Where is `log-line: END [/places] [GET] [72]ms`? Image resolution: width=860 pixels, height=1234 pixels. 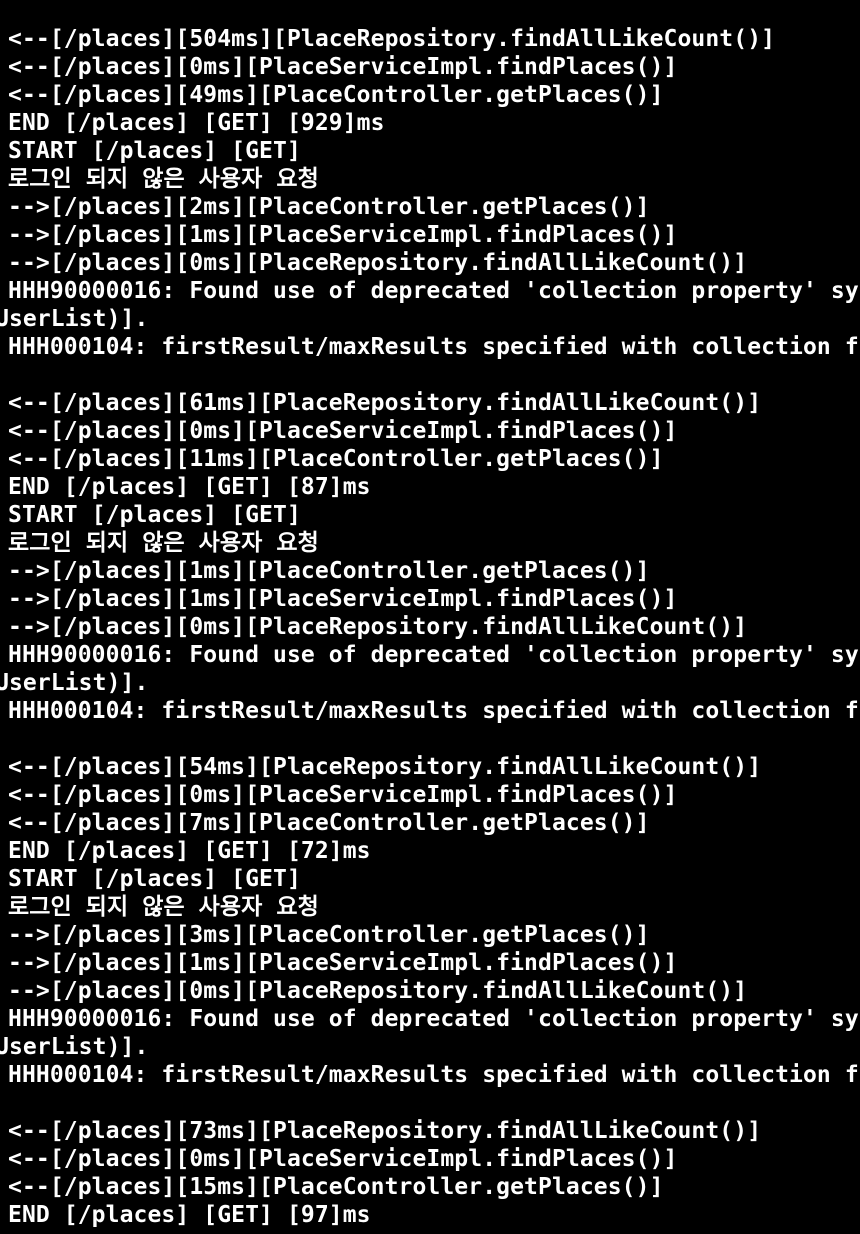 log-line: END [/places] [GET] [72]ms is located at coordinates (189, 851).